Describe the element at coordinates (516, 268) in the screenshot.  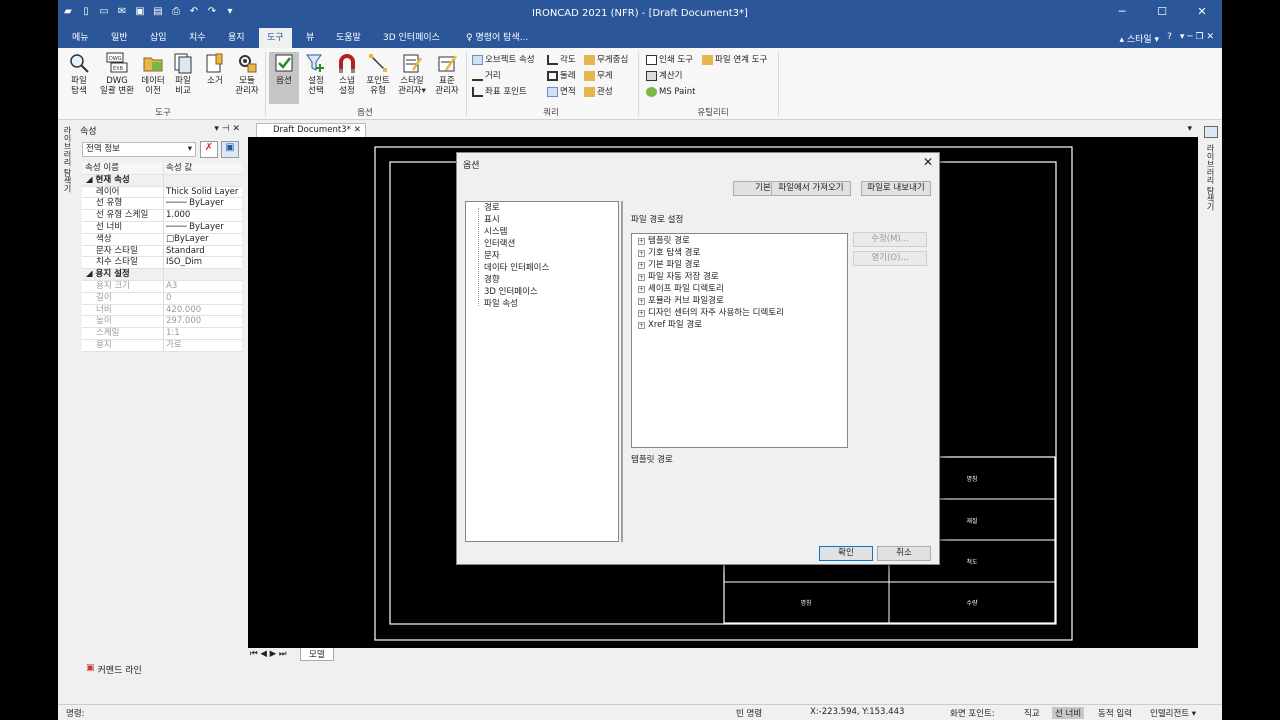
I see `nav-item: 데이타 인터페이스` at that location.